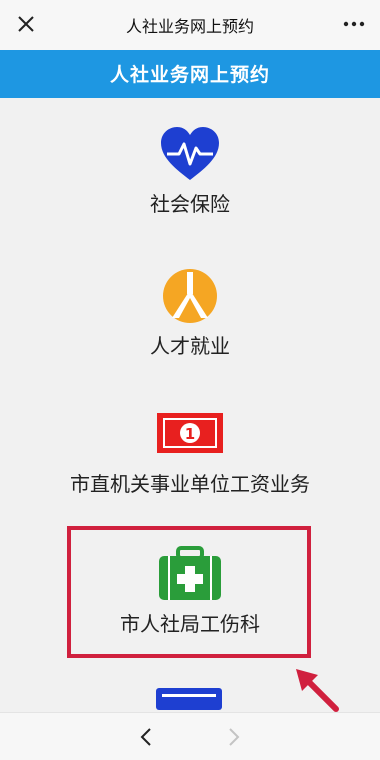 This screenshot has height=760, width=380. Describe the element at coordinates (26, 24) in the screenshot. I see `close-icon` at that location.